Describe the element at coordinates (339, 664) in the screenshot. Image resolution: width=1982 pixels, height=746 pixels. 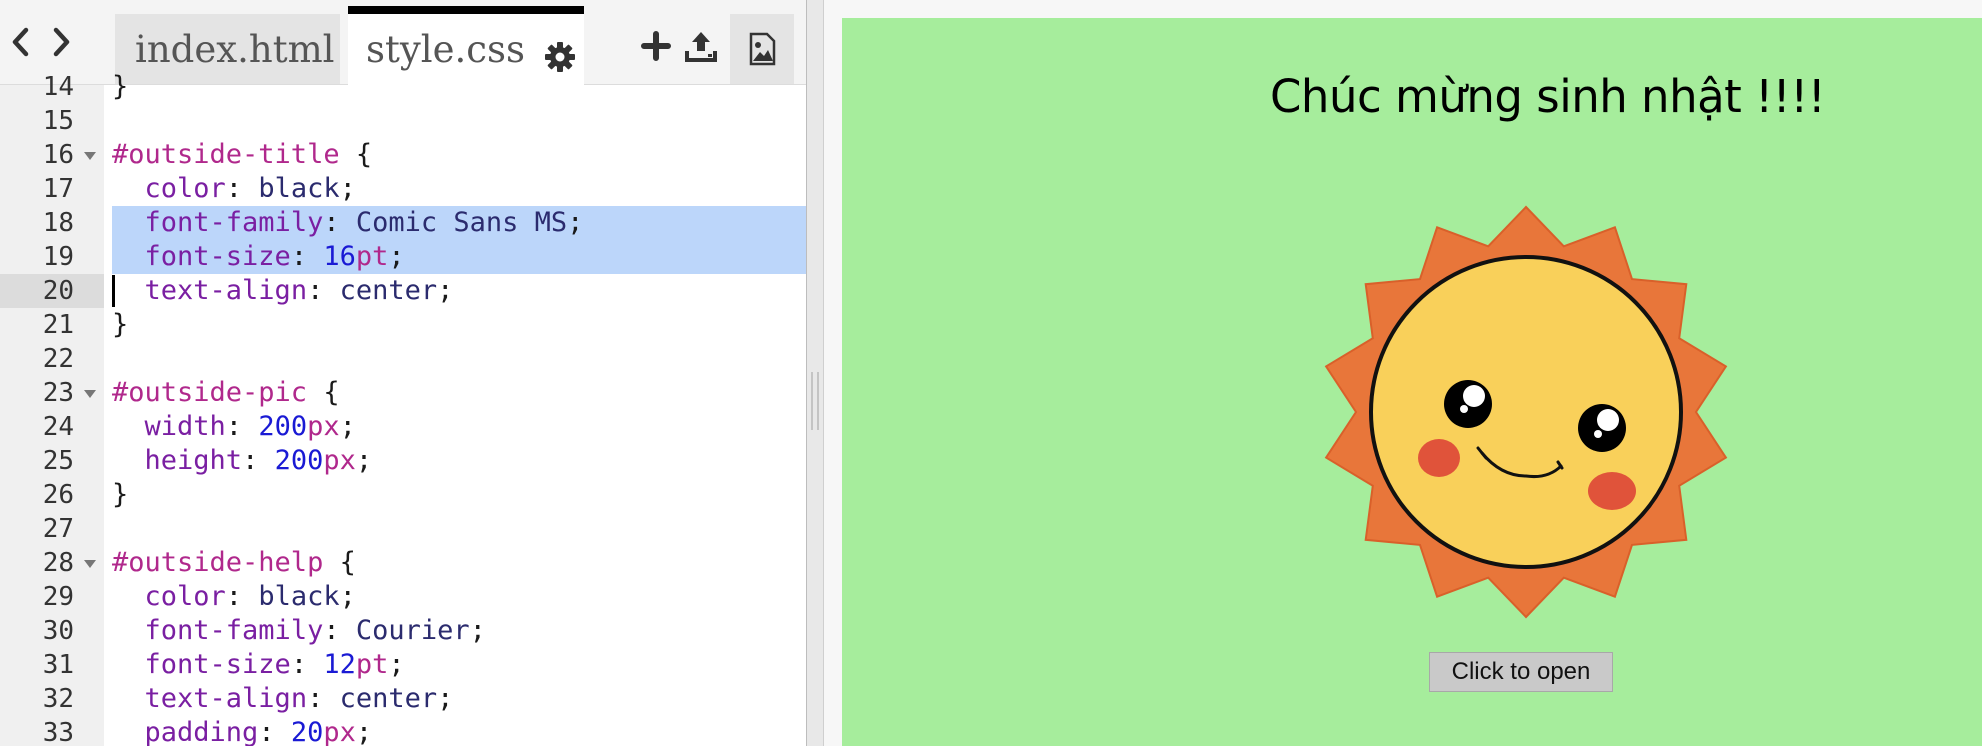
I see `css-number: 12` at that location.